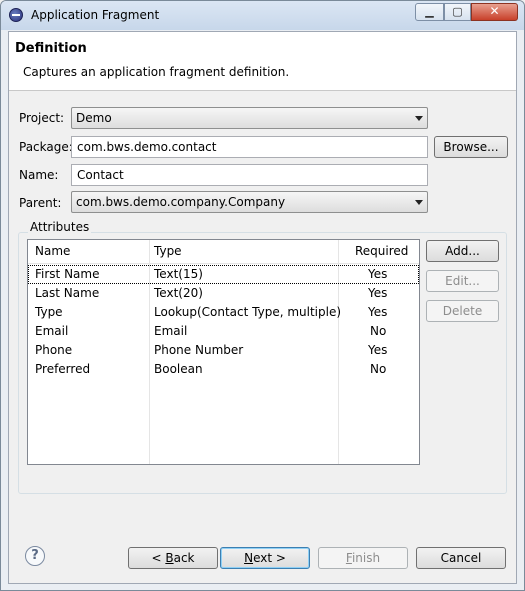 This screenshot has height=591, width=525. I want to click on cell-type: Email, so click(171, 331).